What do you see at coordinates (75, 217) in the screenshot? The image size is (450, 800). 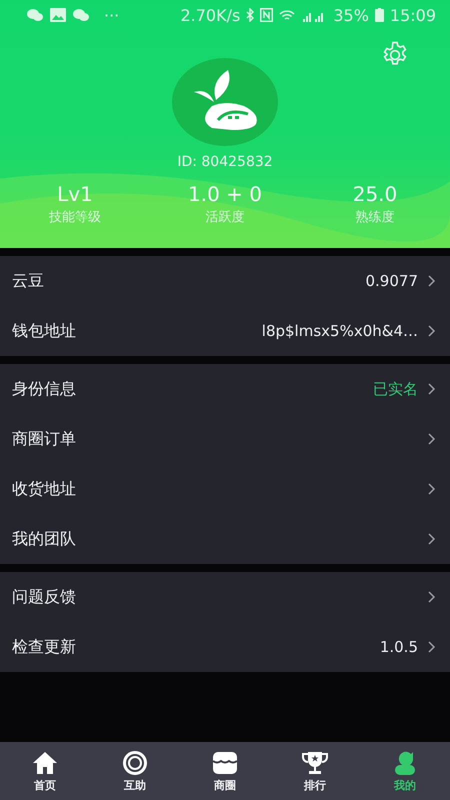 I see `stat-label: 技能等级` at bounding box center [75, 217].